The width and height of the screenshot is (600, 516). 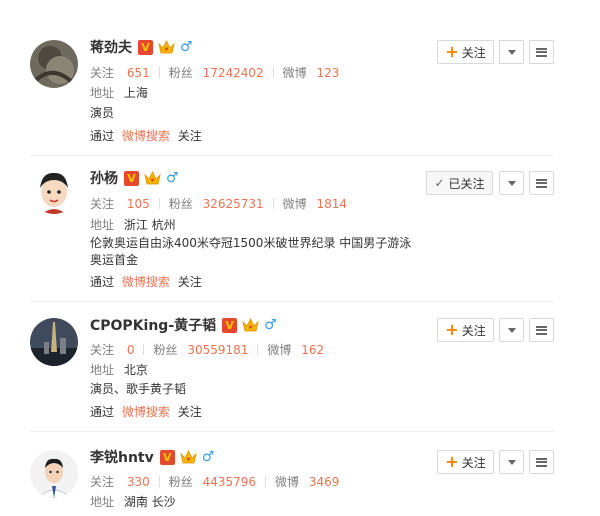 I want to click on stats-line: 关注 0 粉丝 30559181 微博 162, so click(x=207, y=350).